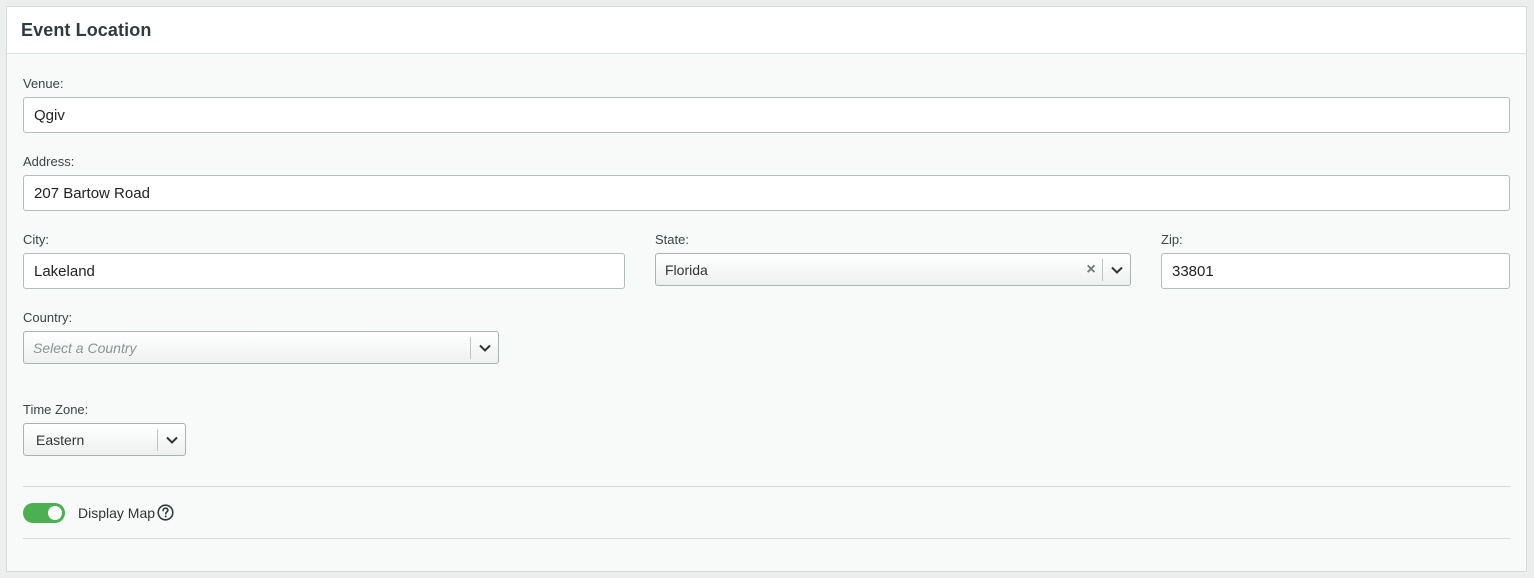 This screenshot has width=1534, height=578. Describe the element at coordinates (48, 317) in the screenshot. I see `country-label: Country:` at that location.